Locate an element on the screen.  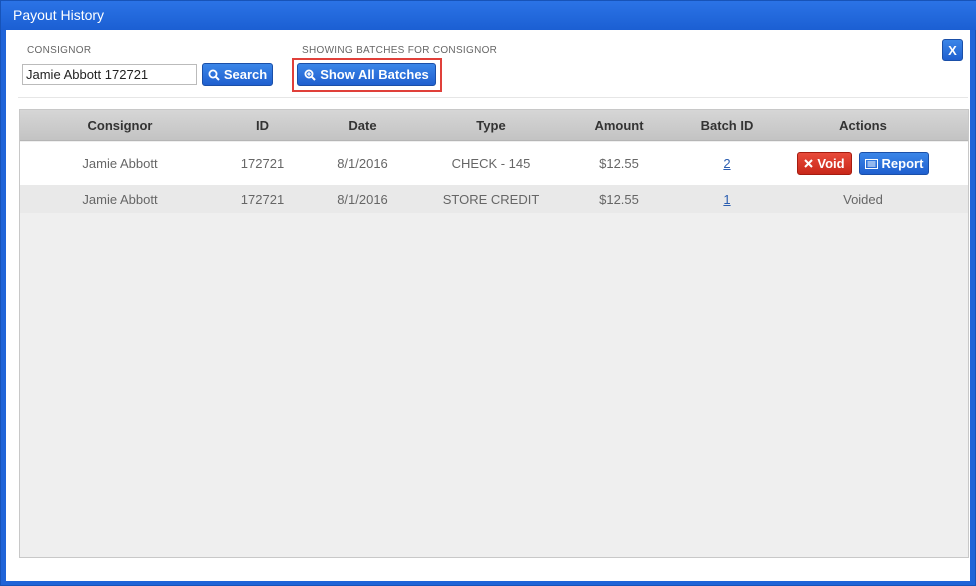
column-header-consignor: Consignor is located at coordinates (120, 125).